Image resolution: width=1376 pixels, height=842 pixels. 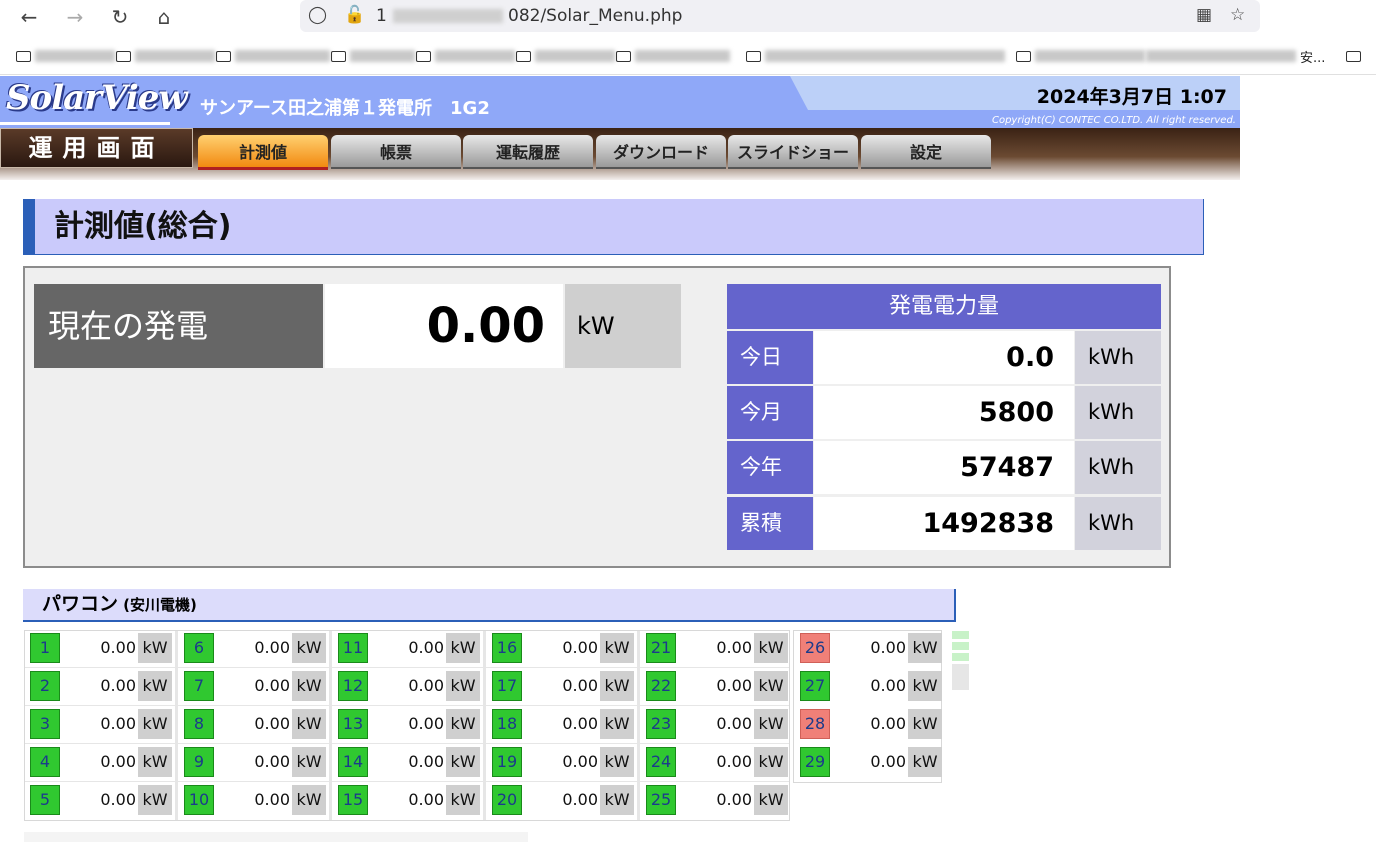 What do you see at coordinates (507, 762) in the screenshot?
I see `inverter-id-button: 19` at bounding box center [507, 762].